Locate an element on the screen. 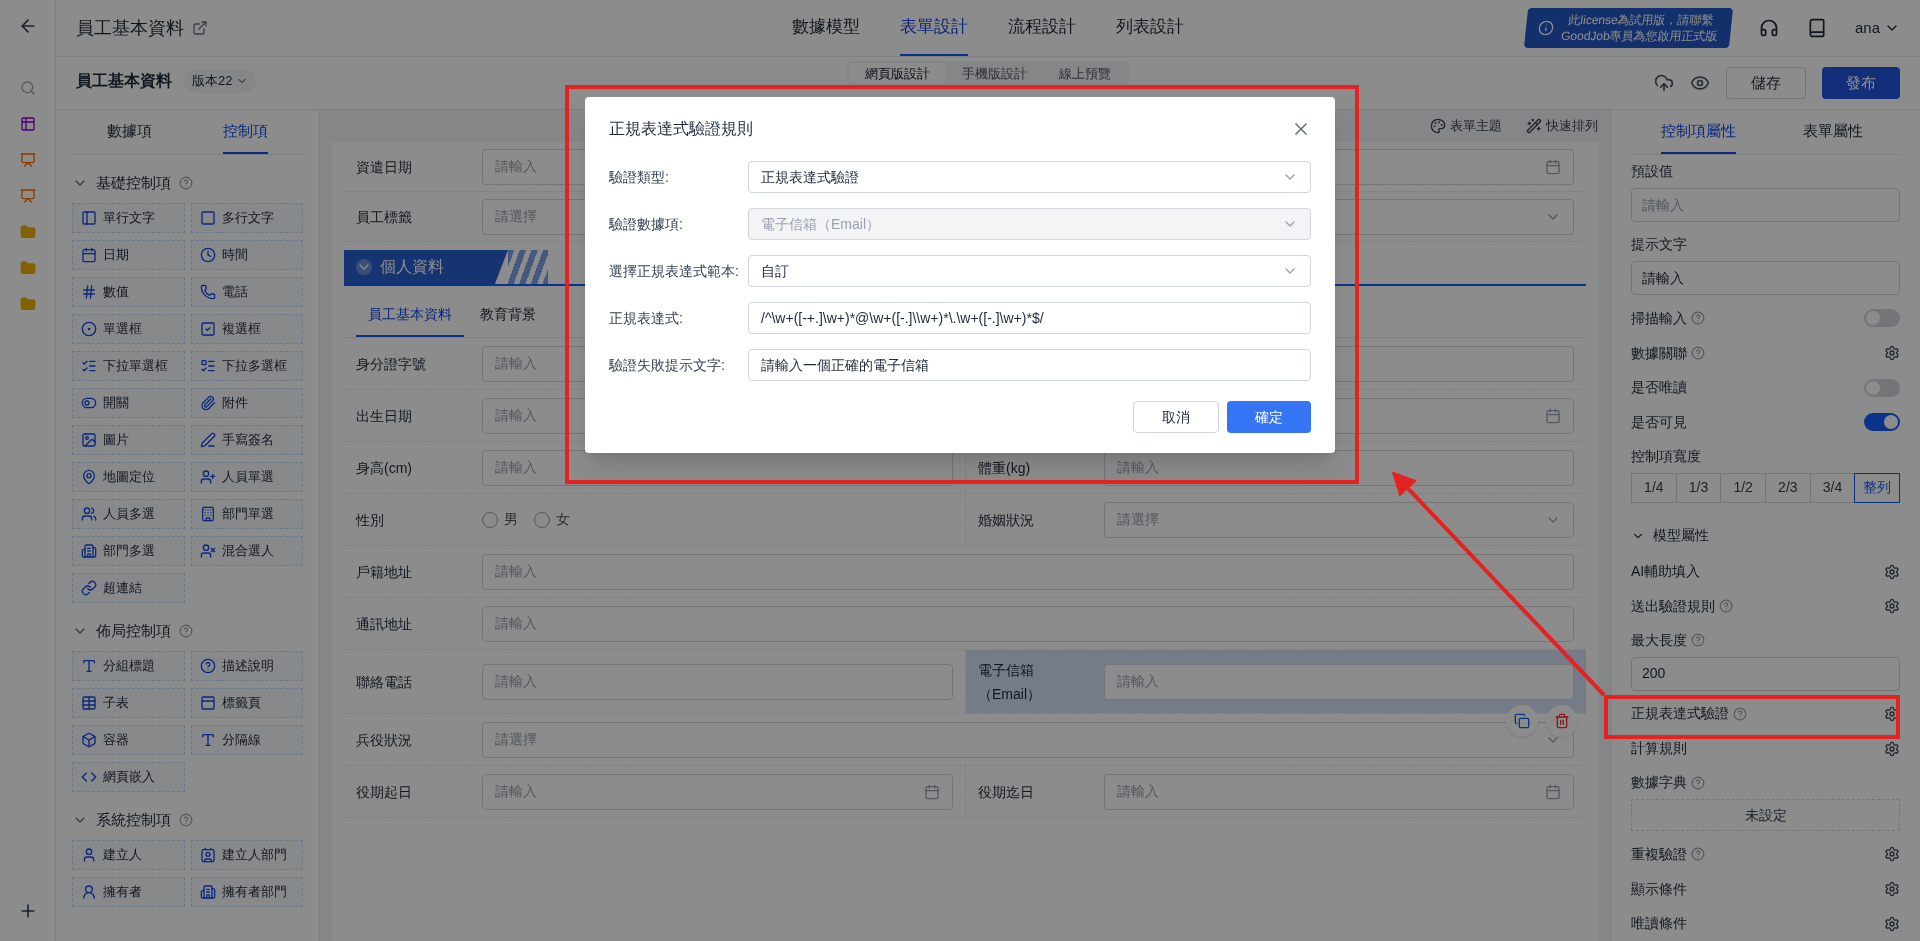  input-field: 請輸入一個正確的電子信箱 is located at coordinates (1029, 365).